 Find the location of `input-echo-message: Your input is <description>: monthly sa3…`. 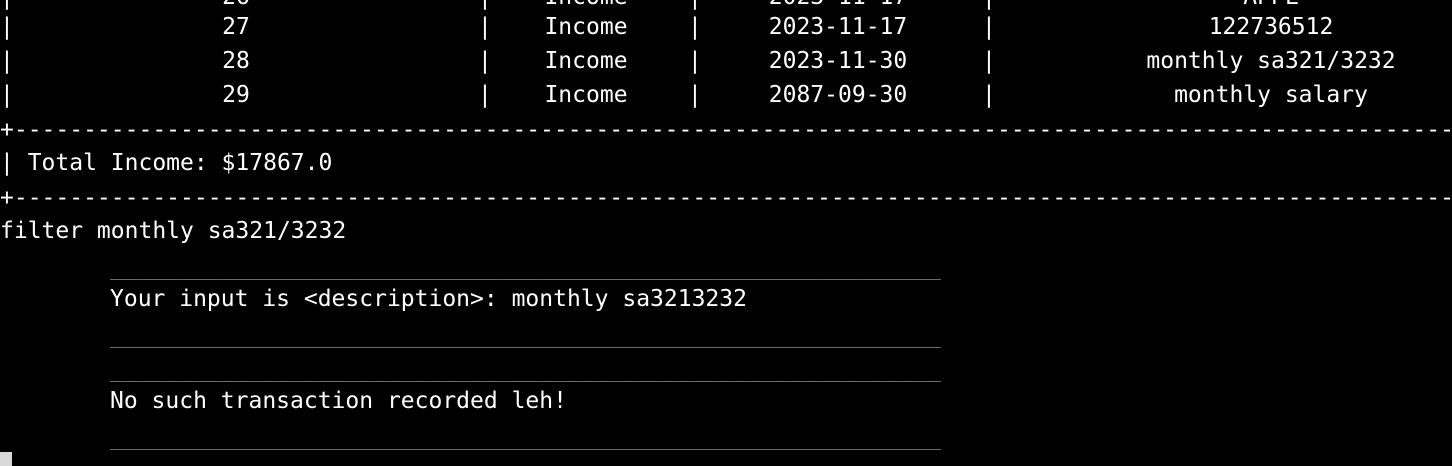

input-echo-message: Your input is <description>: monthly sa3… is located at coordinates (428, 299).